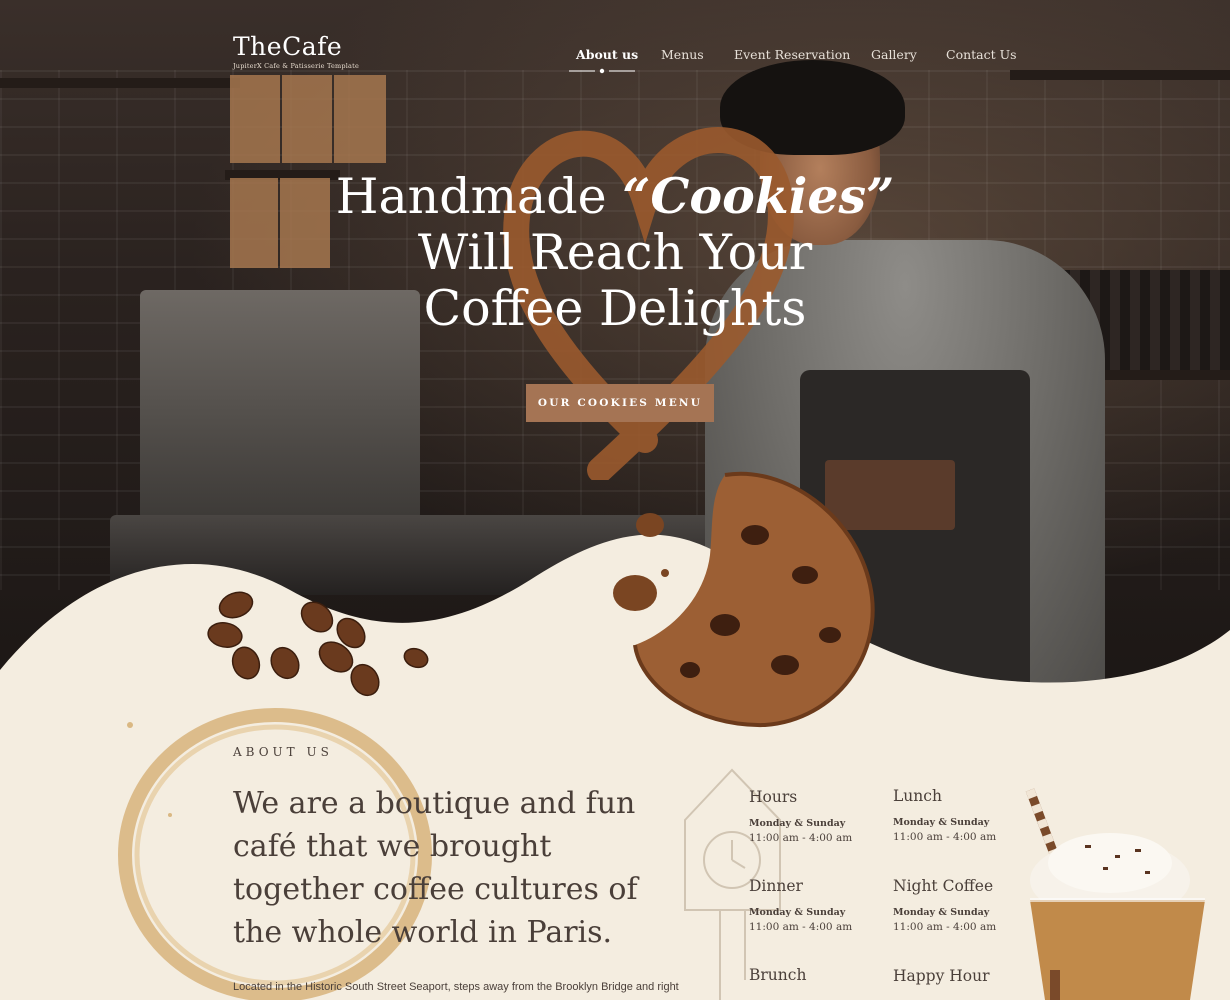 The image size is (1230, 1000). I want to click on hours-block-happy-hour: Happy Hour, so click(941, 976).